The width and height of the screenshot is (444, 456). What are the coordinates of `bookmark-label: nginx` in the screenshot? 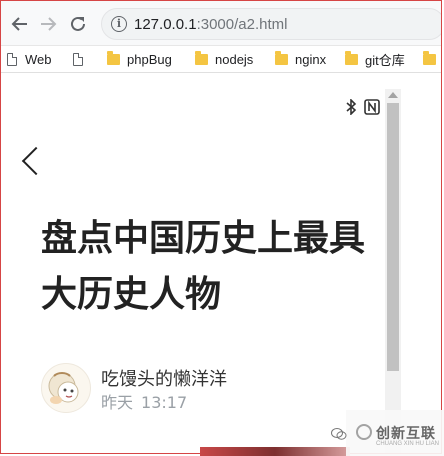 It's located at (311, 59).